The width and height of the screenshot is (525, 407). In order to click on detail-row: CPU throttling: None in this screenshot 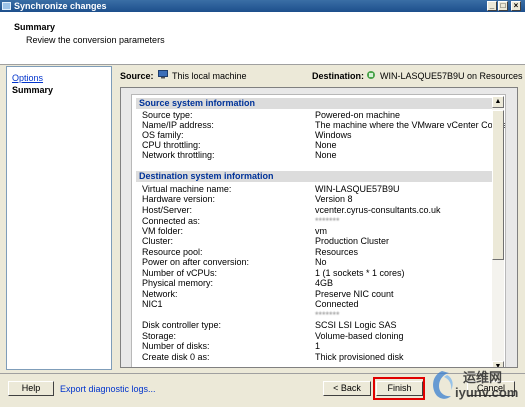, I will do `click(239, 145)`.